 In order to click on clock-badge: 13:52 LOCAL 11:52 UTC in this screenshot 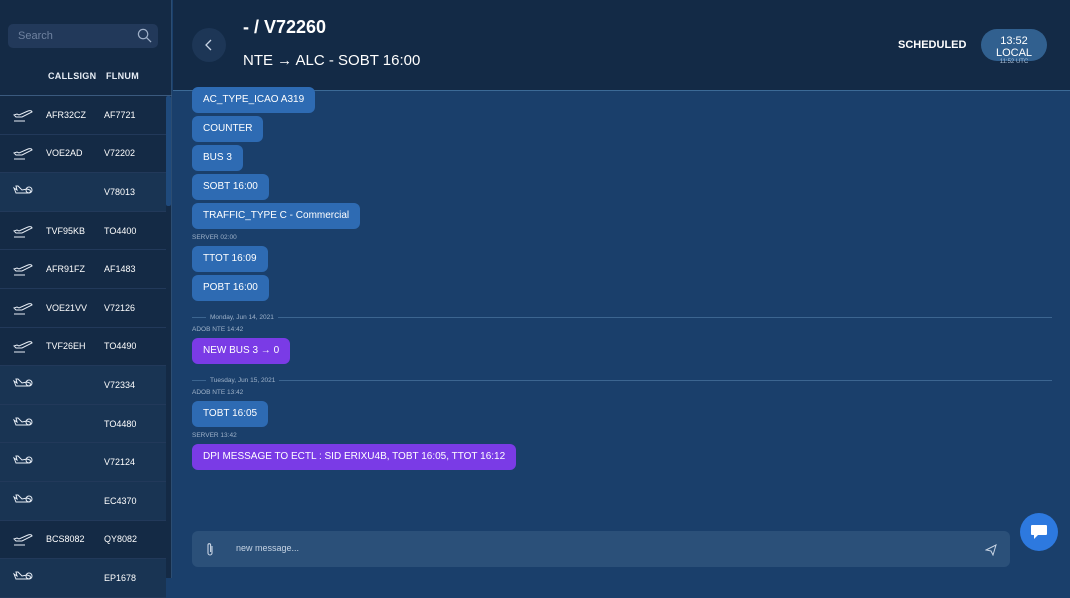, I will do `click(1014, 47)`.